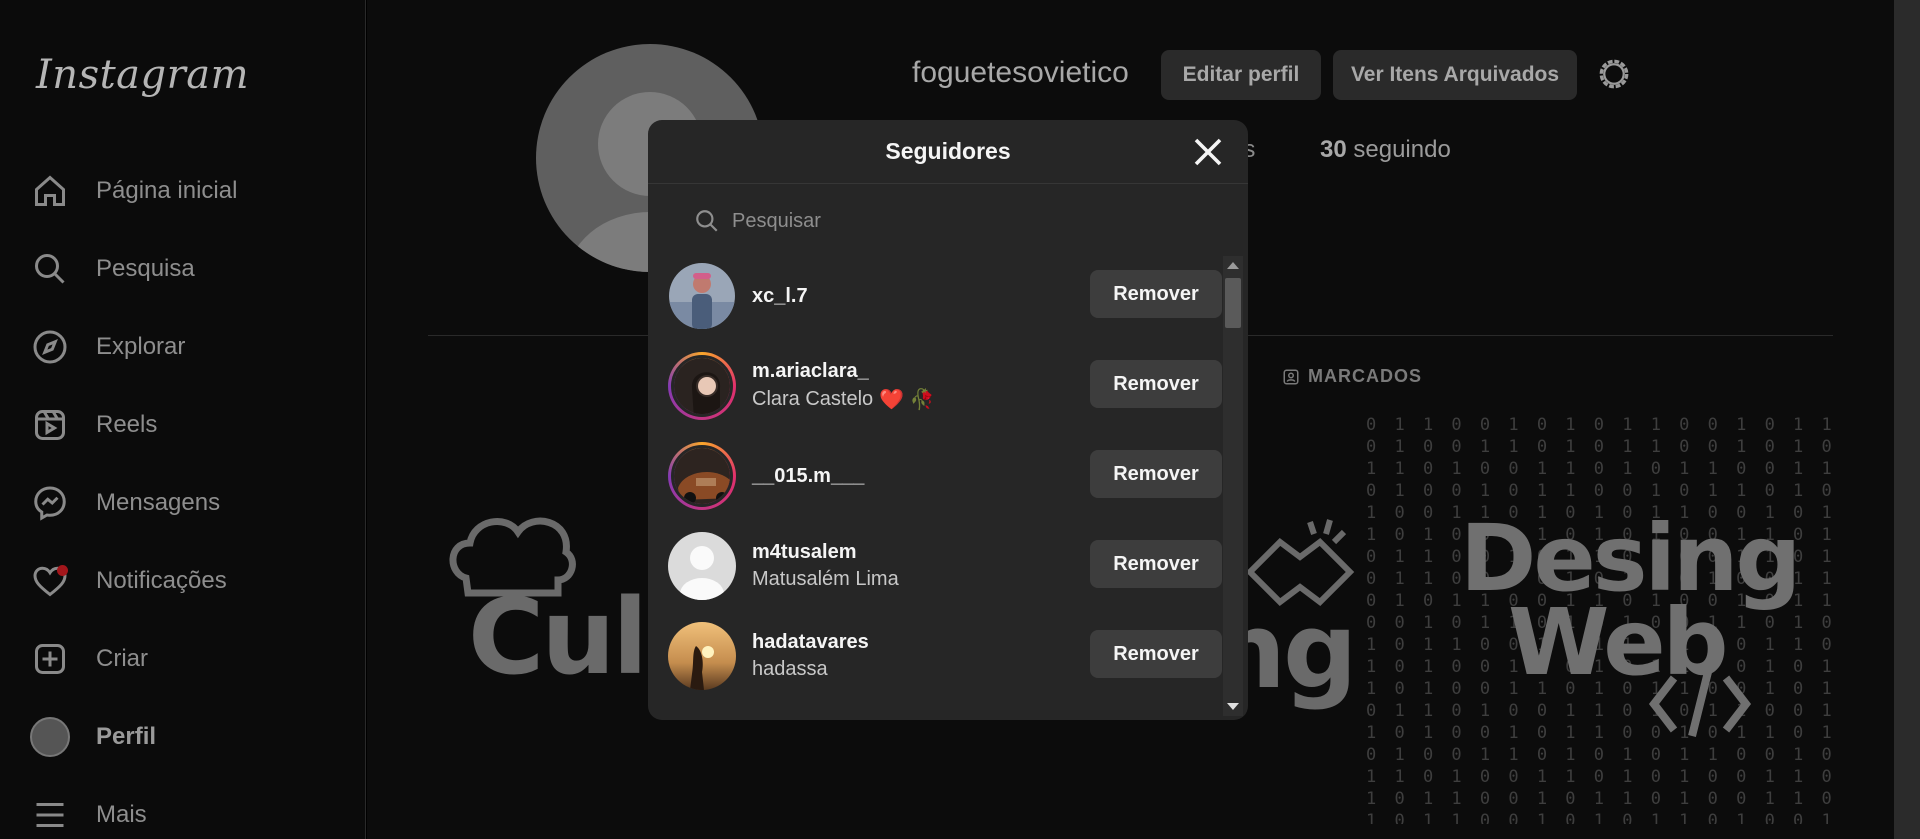 Image resolution: width=1920 pixels, height=839 pixels. I want to click on follower-username: hadatavares, so click(810, 642).